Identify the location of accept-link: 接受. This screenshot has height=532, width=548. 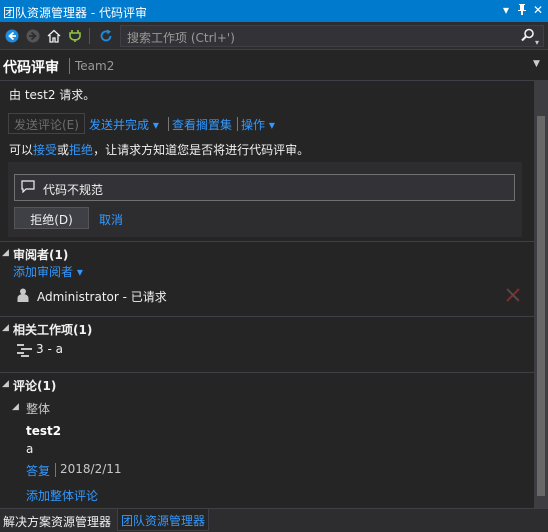
(45, 150).